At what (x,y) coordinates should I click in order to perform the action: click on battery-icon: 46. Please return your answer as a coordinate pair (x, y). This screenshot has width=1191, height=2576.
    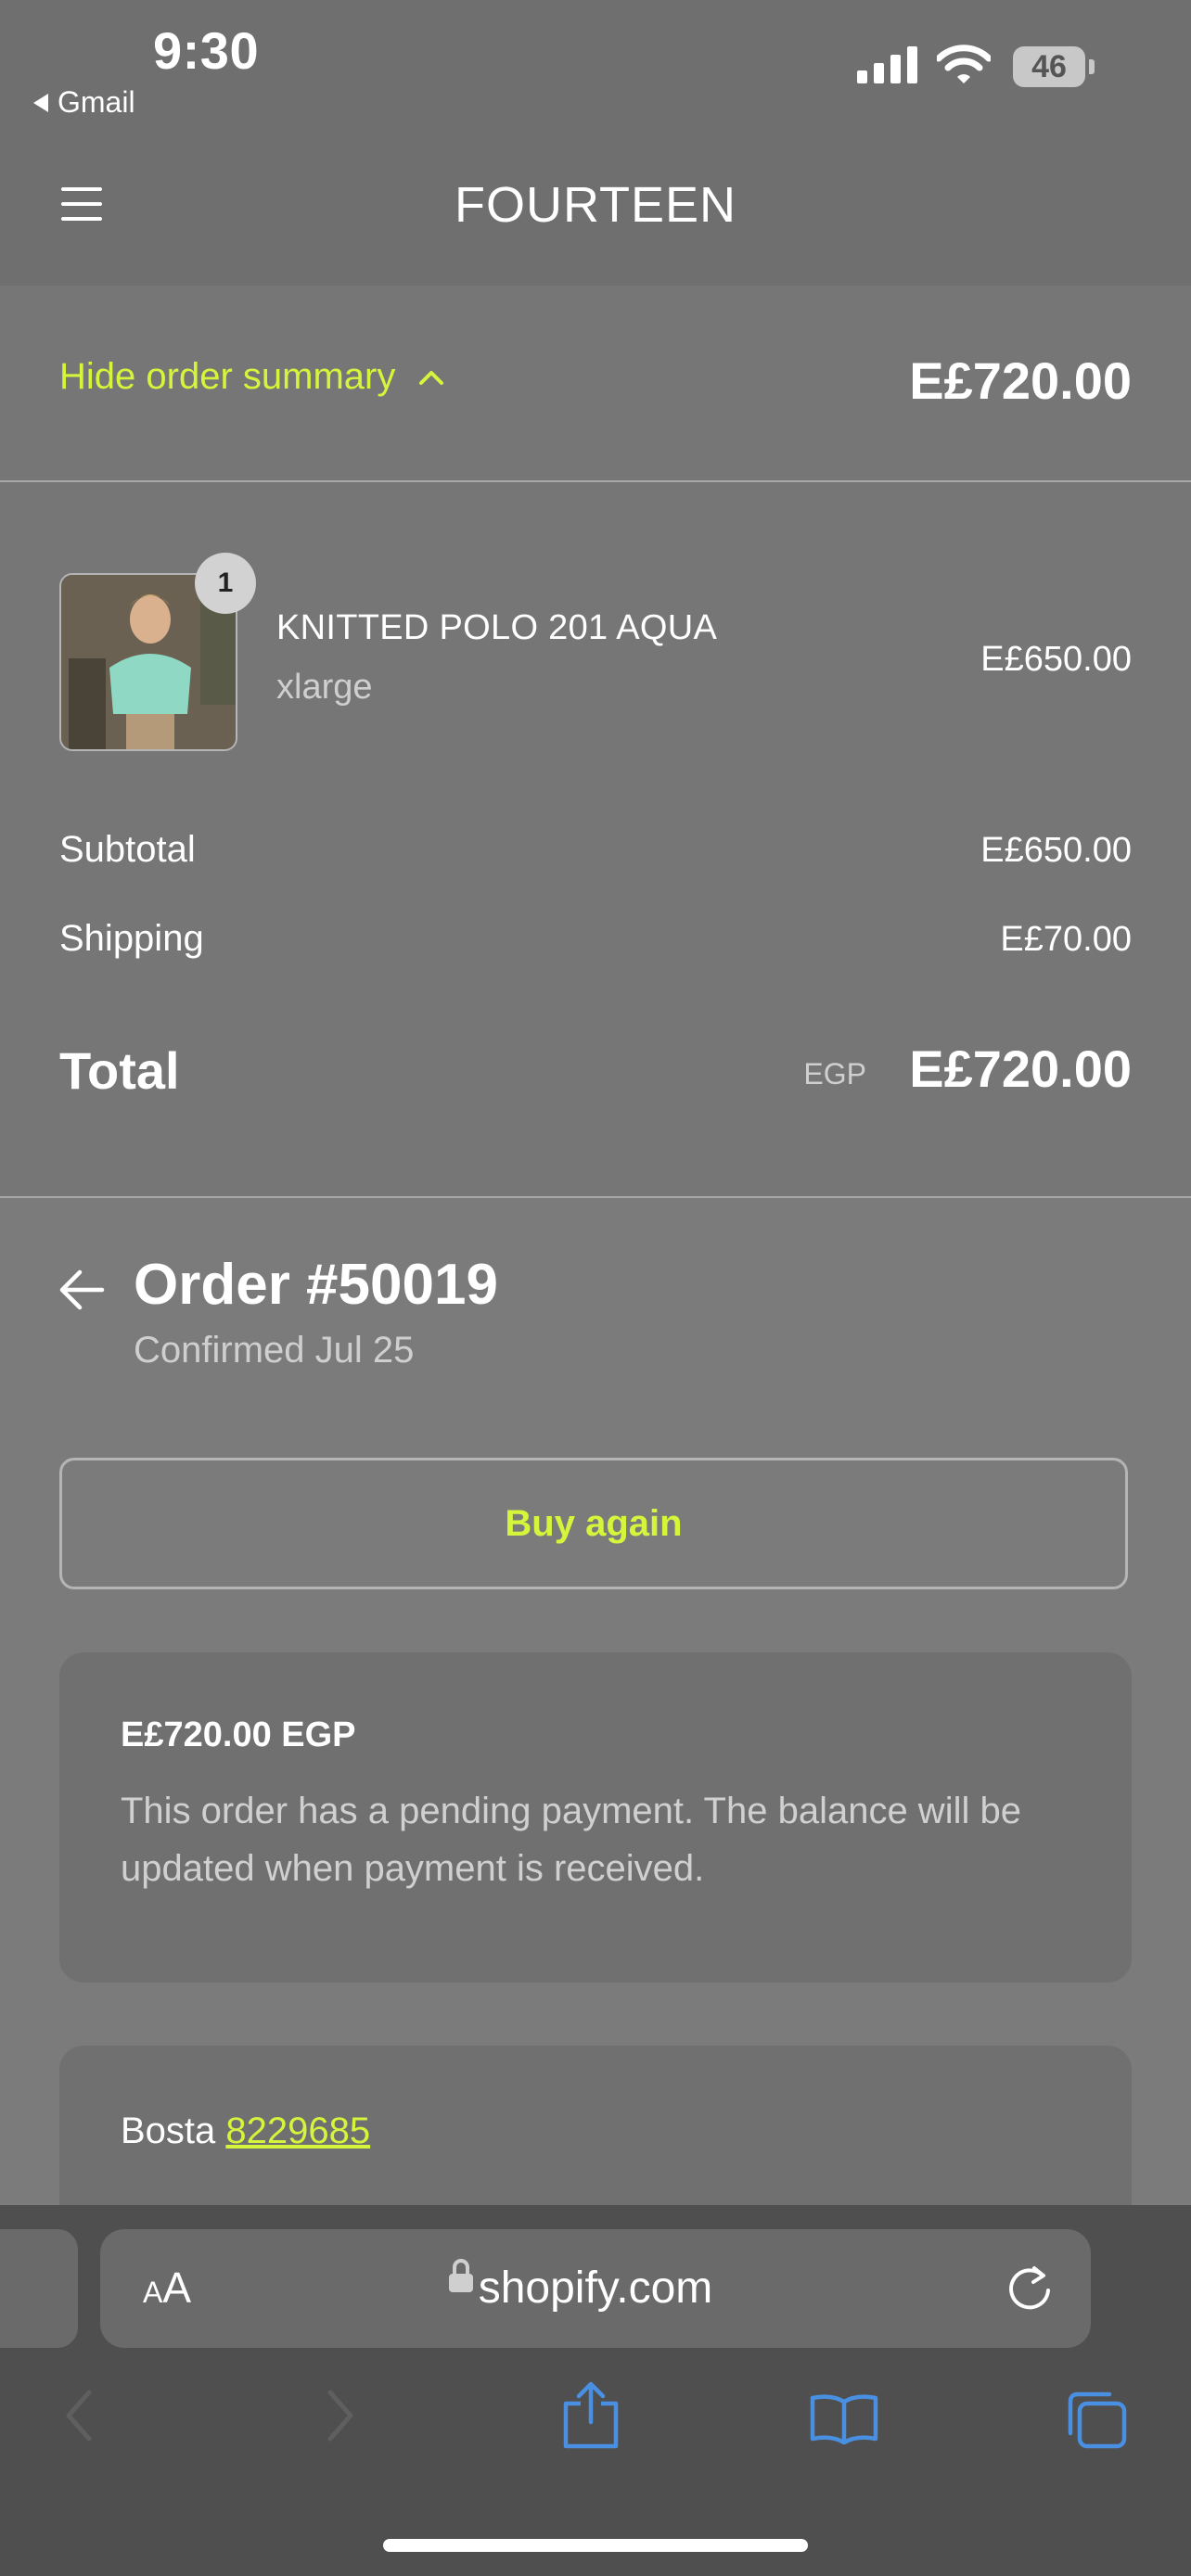
    Looking at the image, I should click on (1049, 66).